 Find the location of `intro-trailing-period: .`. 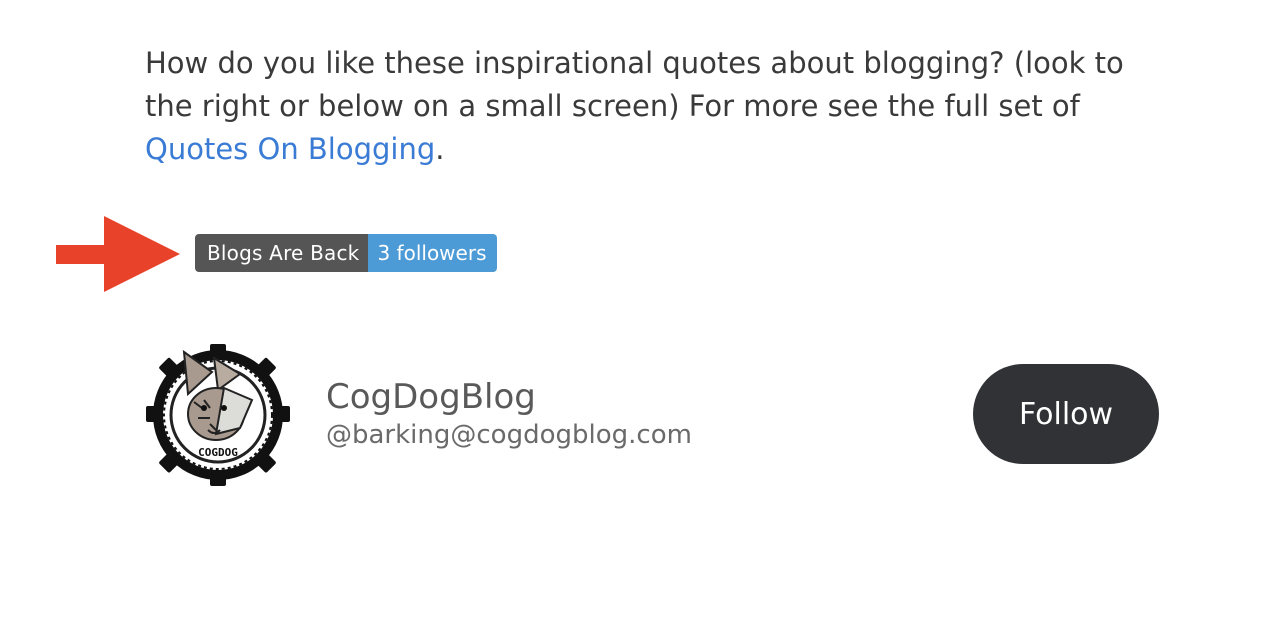

intro-trailing-period: . is located at coordinates (440, 149).